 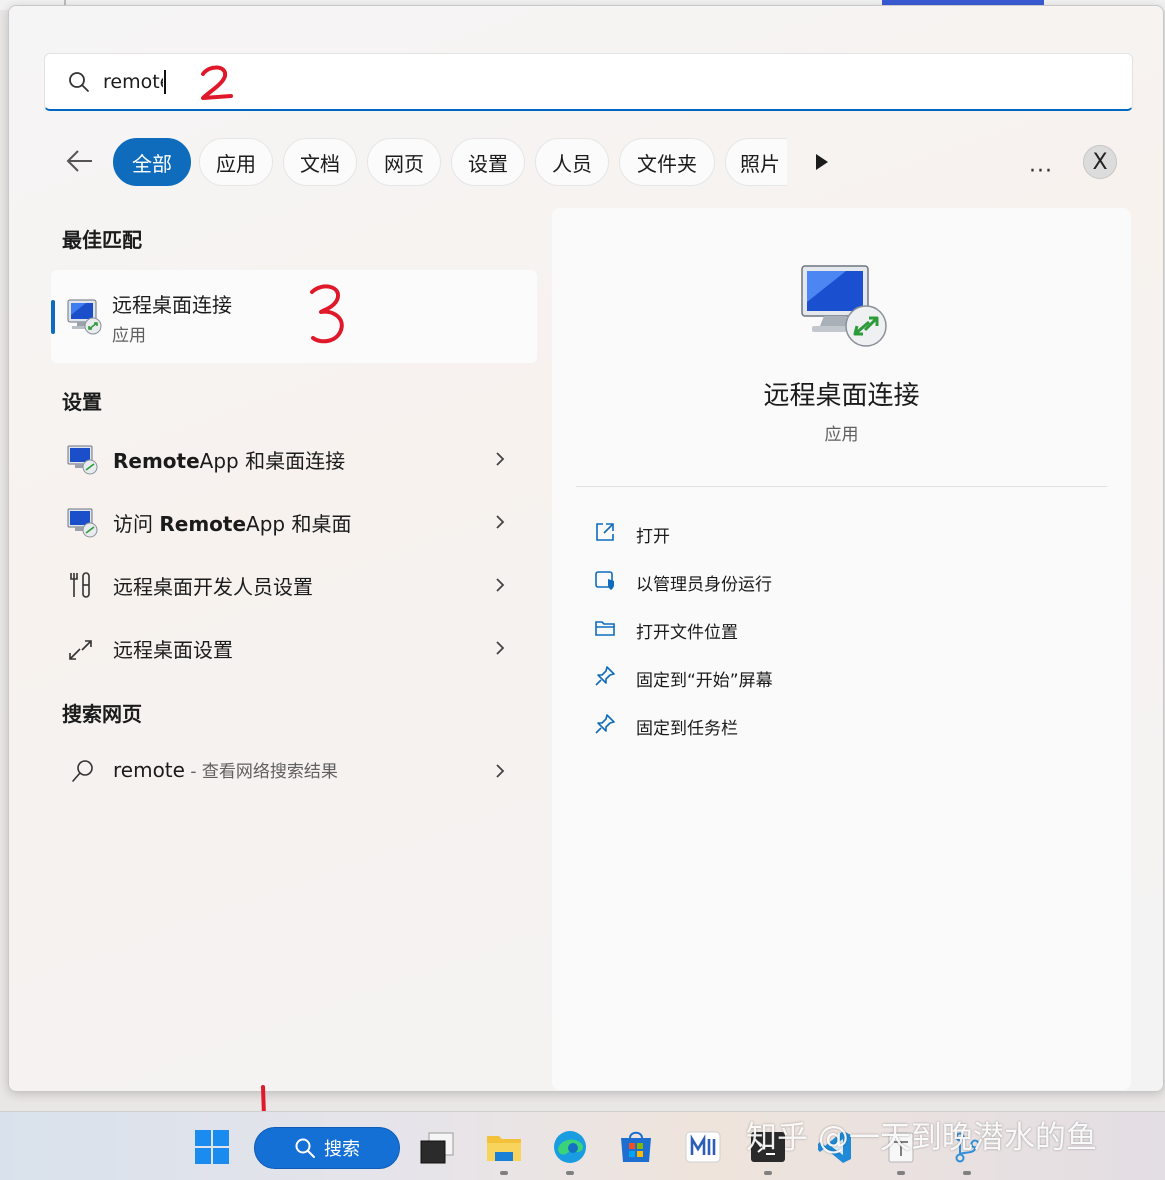 I want to click on scroll-right-icon, so click(x=822, y=162).